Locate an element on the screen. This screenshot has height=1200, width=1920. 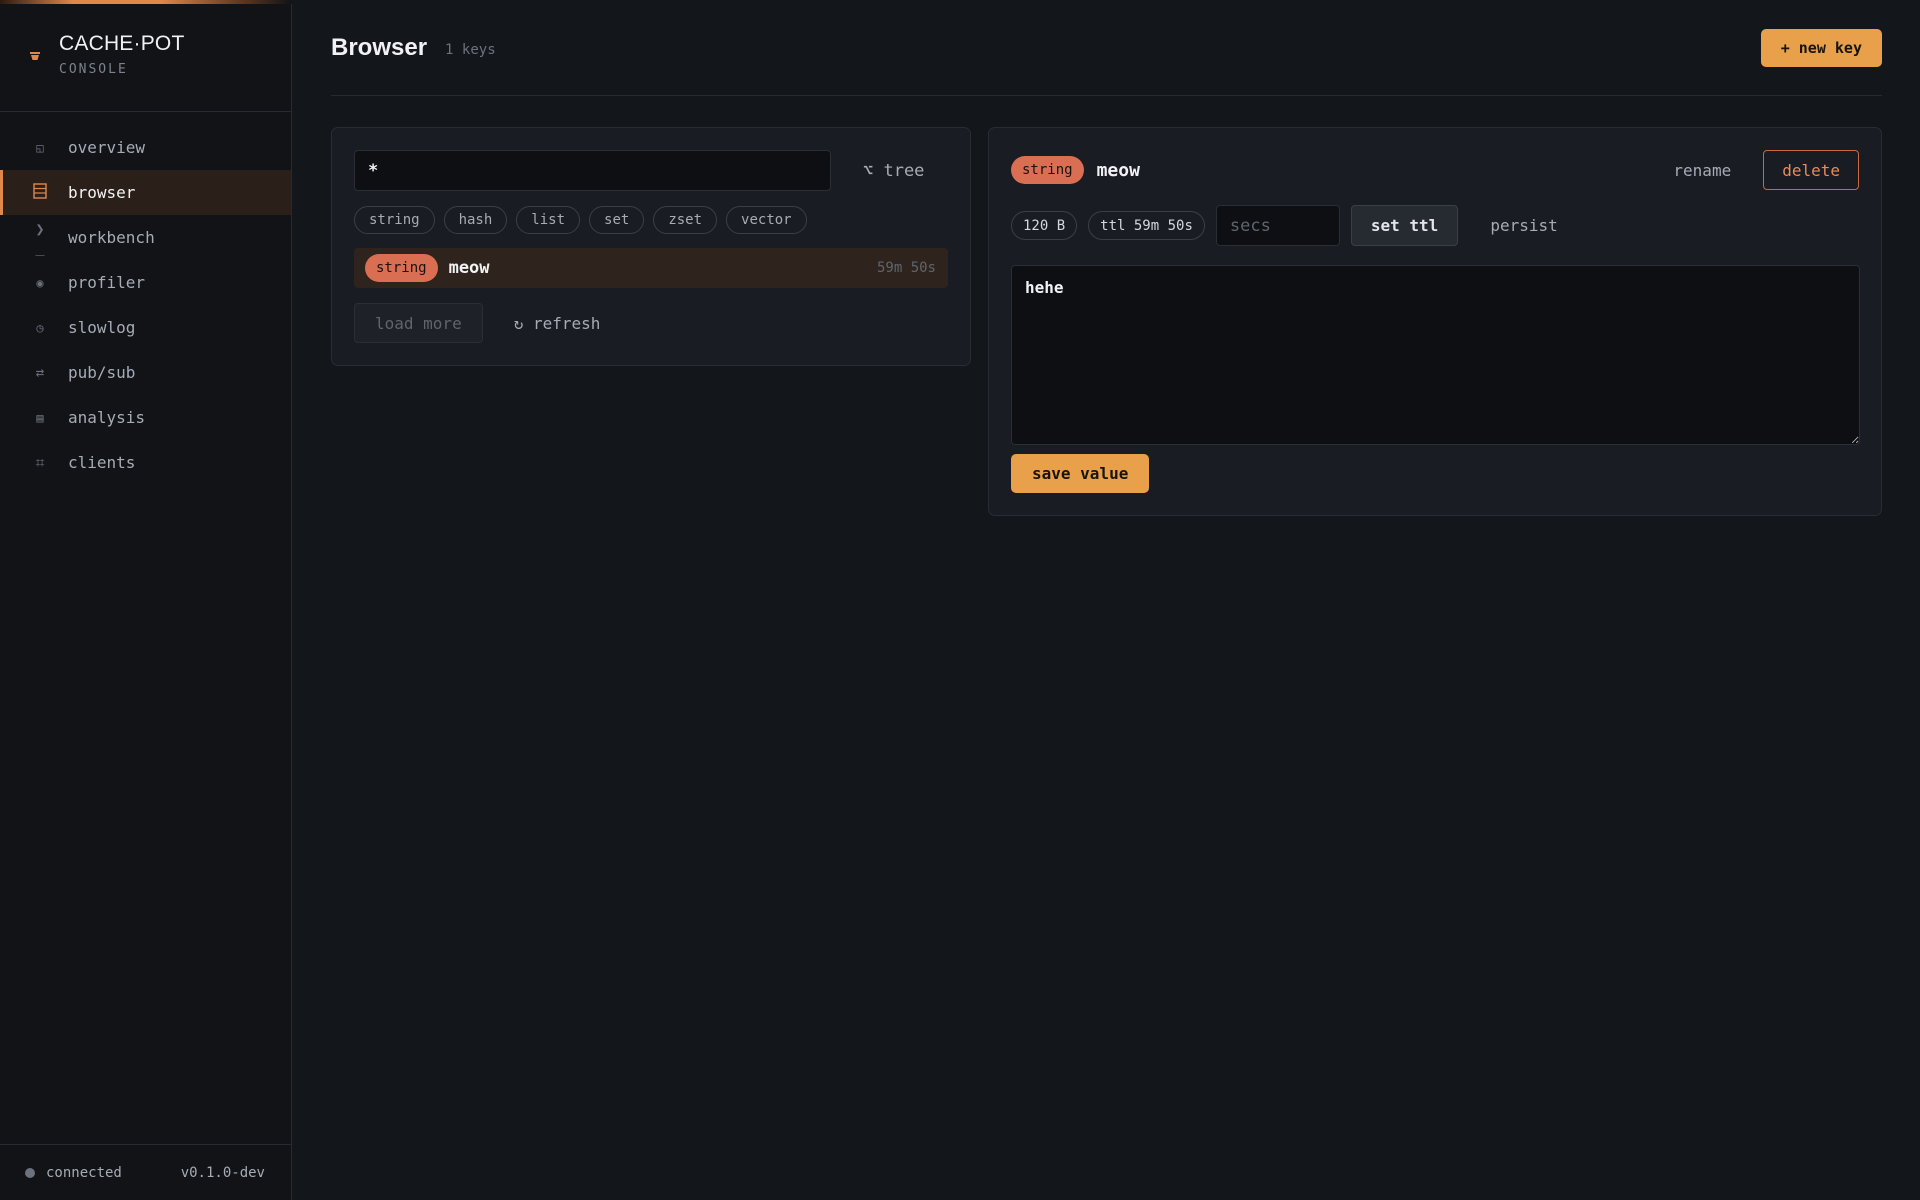
filter-chip-vector: vector is located at coordinates (766, 220).